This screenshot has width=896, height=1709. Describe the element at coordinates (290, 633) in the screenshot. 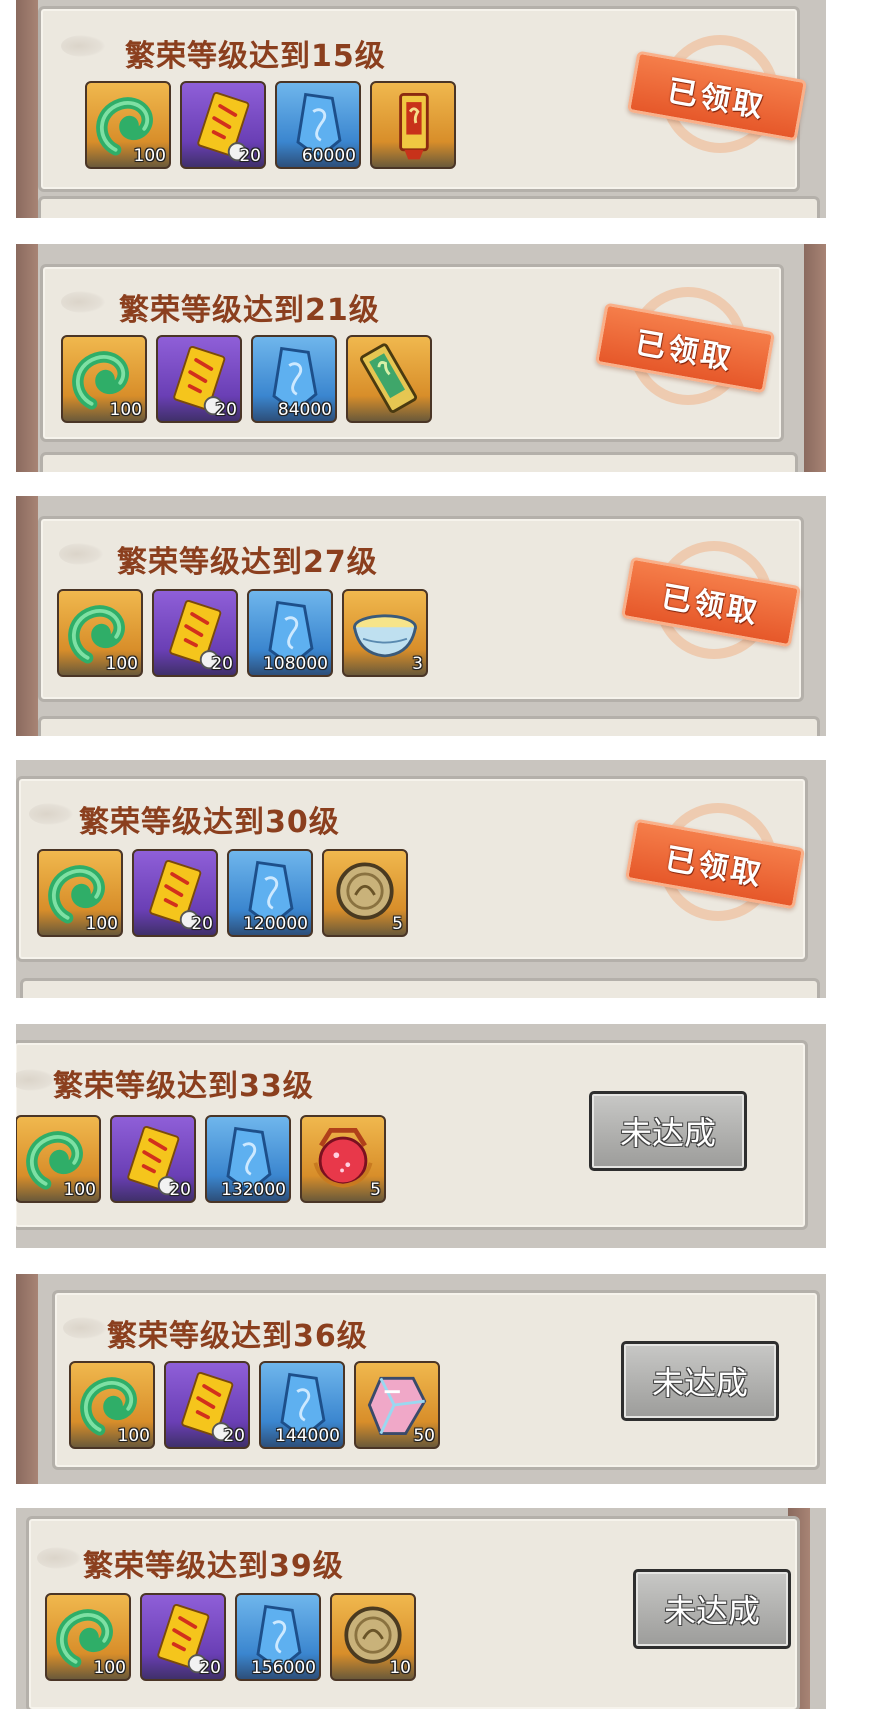

I see `reward-item: 108000` at that location.